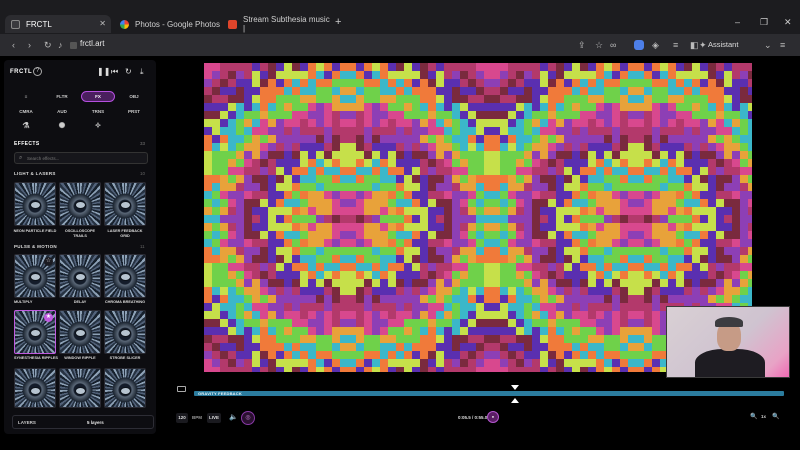  I want to click on download-icon: ⤓, so click(142, 72).